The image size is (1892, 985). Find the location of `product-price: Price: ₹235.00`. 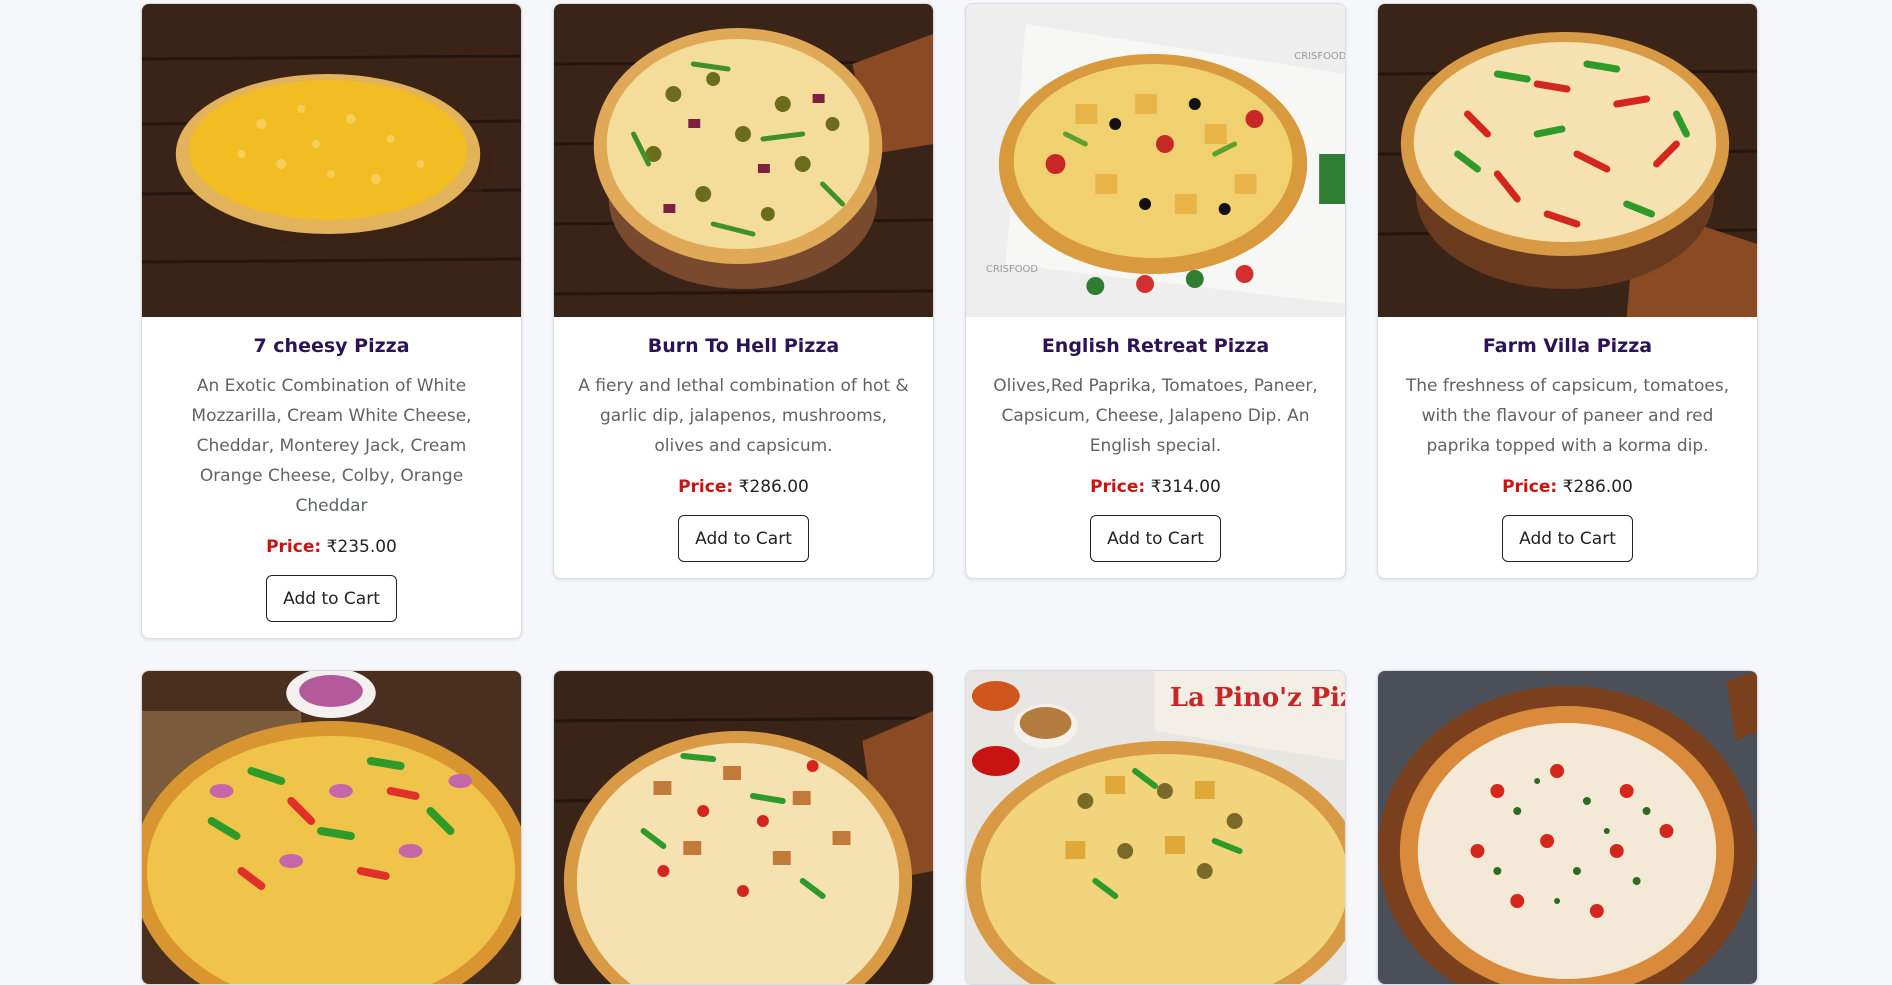

product-price: Price: ₹235.00 is located at coordinates (331, 547).